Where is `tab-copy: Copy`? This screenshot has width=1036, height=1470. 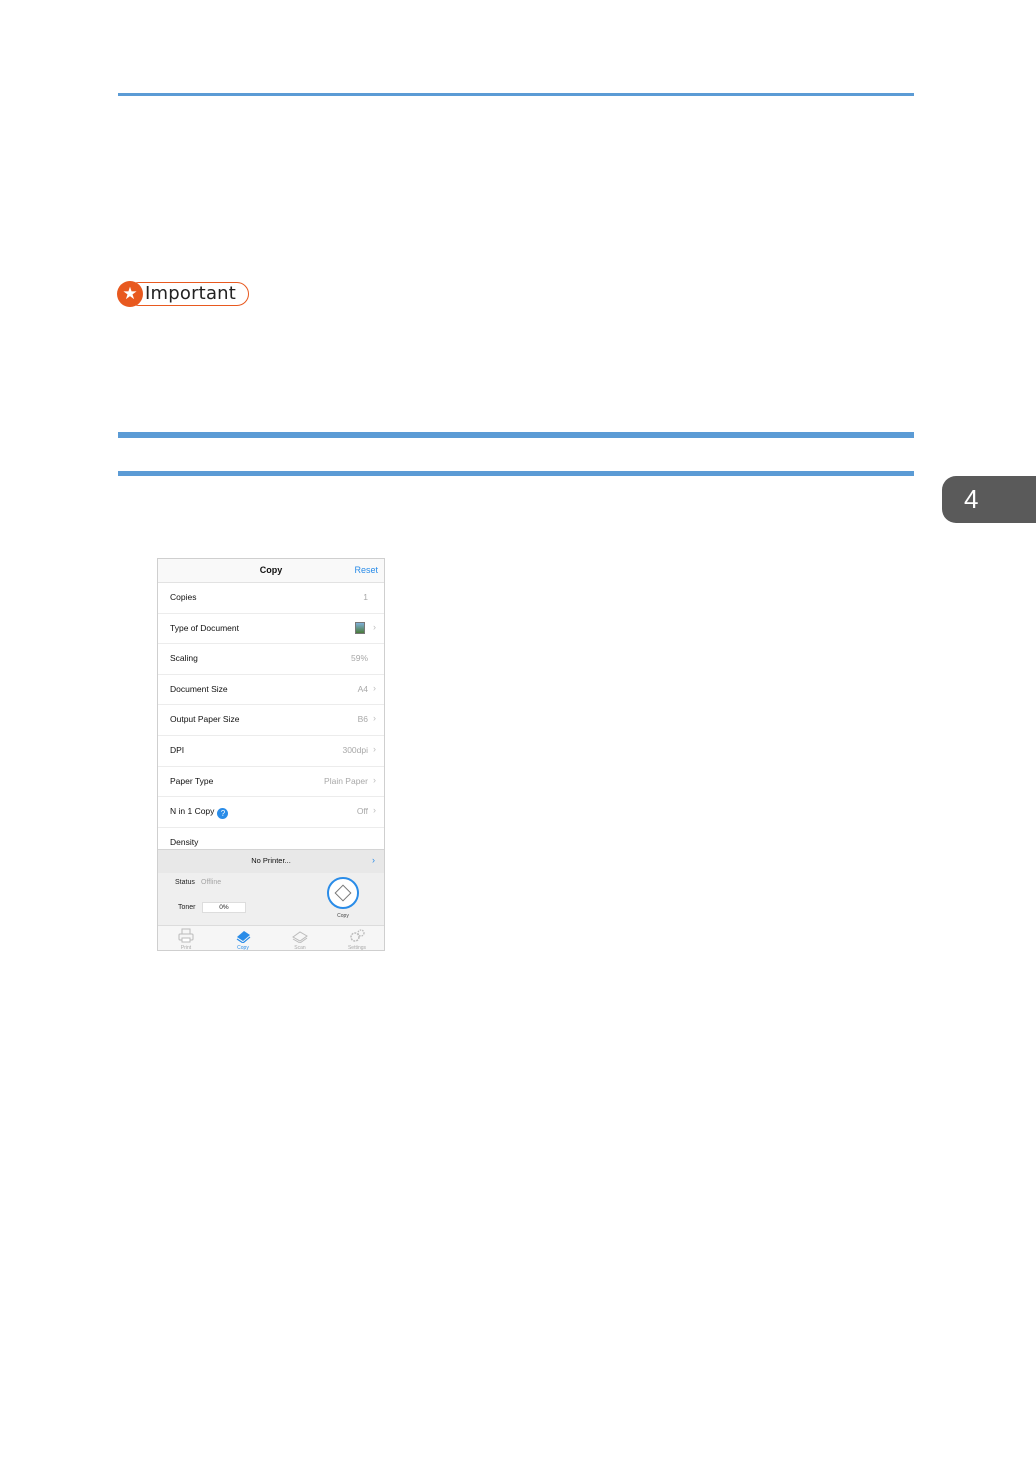 tab-copy: Copy is located at coordinates (243, 938).